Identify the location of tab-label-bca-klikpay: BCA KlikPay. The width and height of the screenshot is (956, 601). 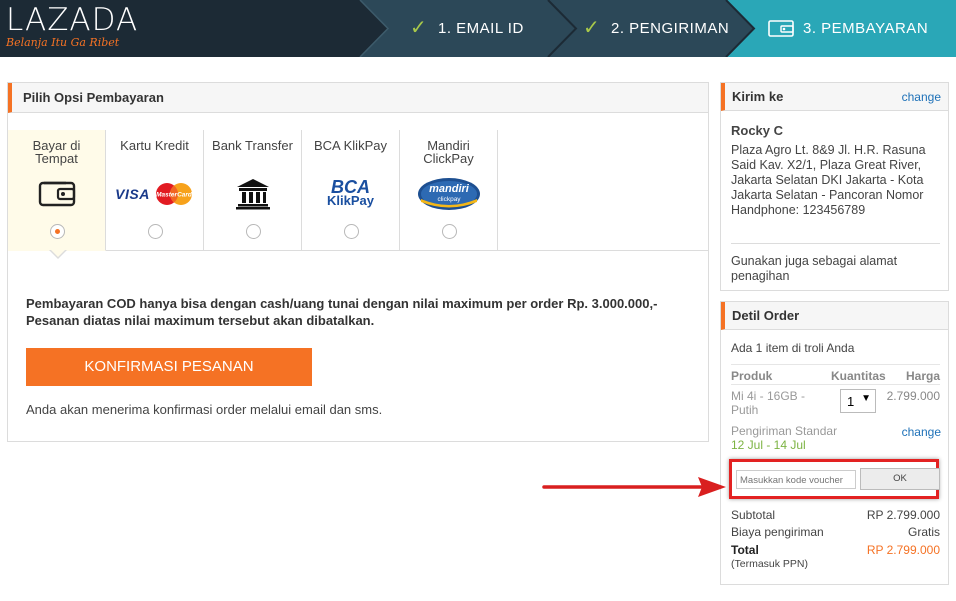
(350, 145).